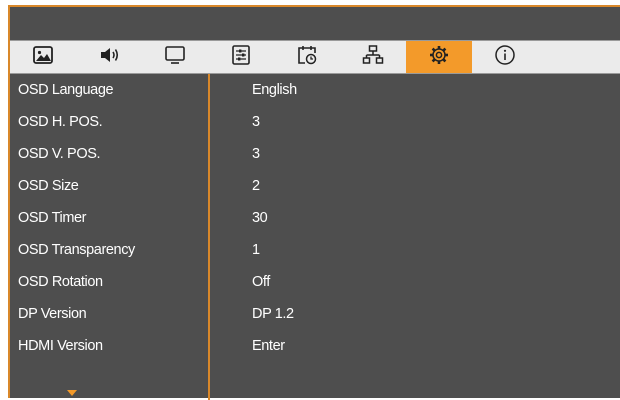  What do you see at coordinates (256, 186) in the screenshot?
I see `row-value: 2` at bounding box center [256, 186].